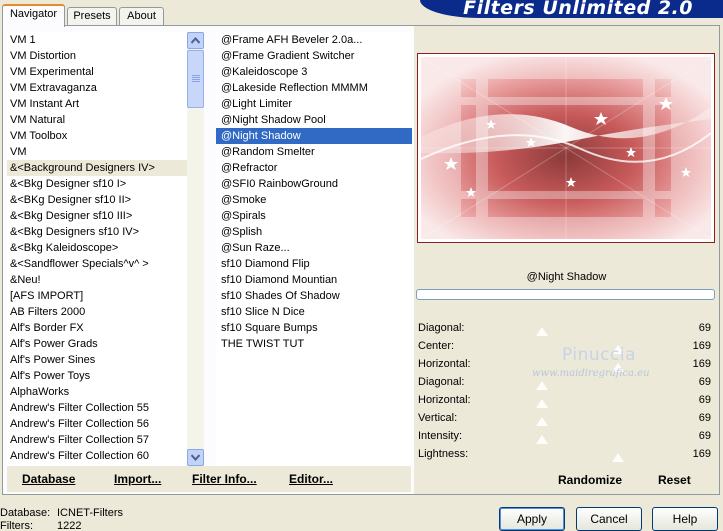  I want to click on scroll-down-button, so click(195, 457).